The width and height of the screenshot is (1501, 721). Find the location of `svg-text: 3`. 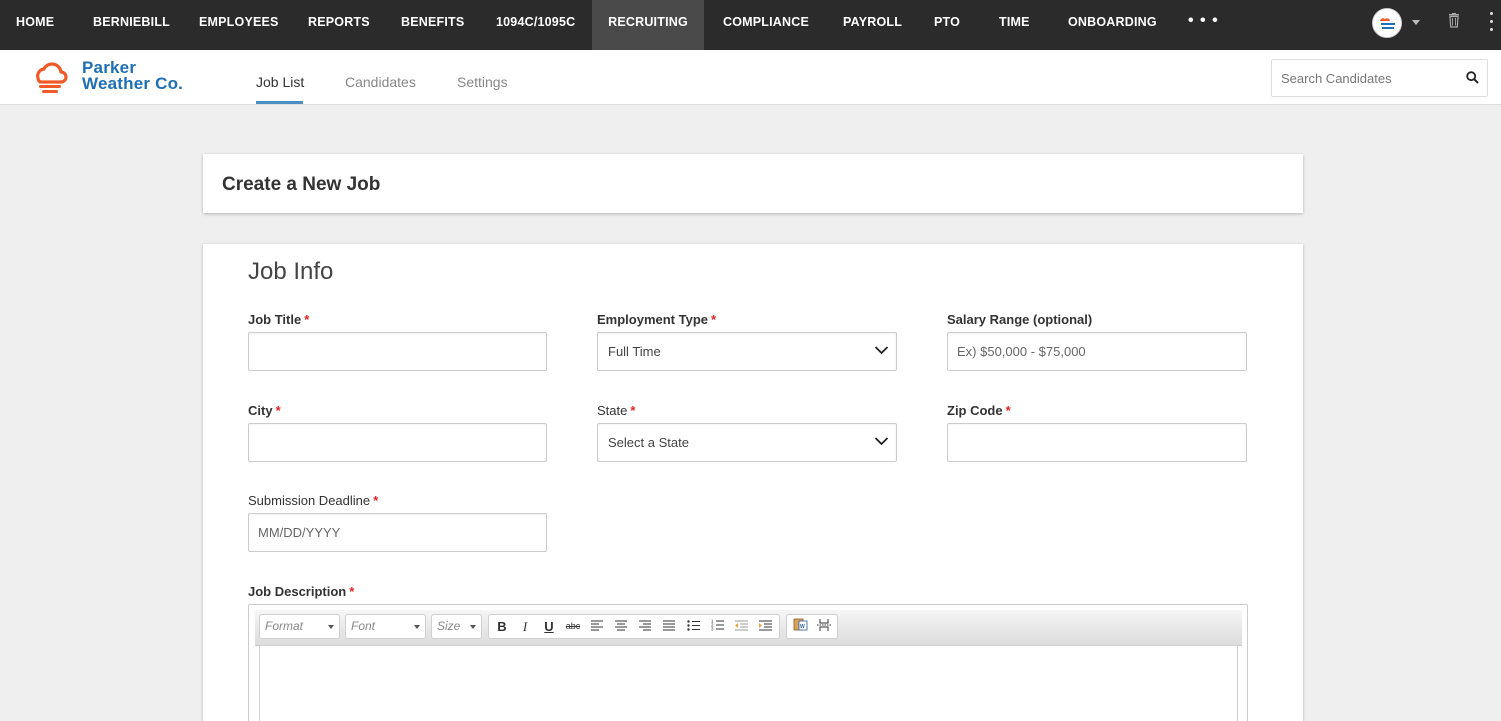

svg-text: 3 is located at coordinates (712, 629).